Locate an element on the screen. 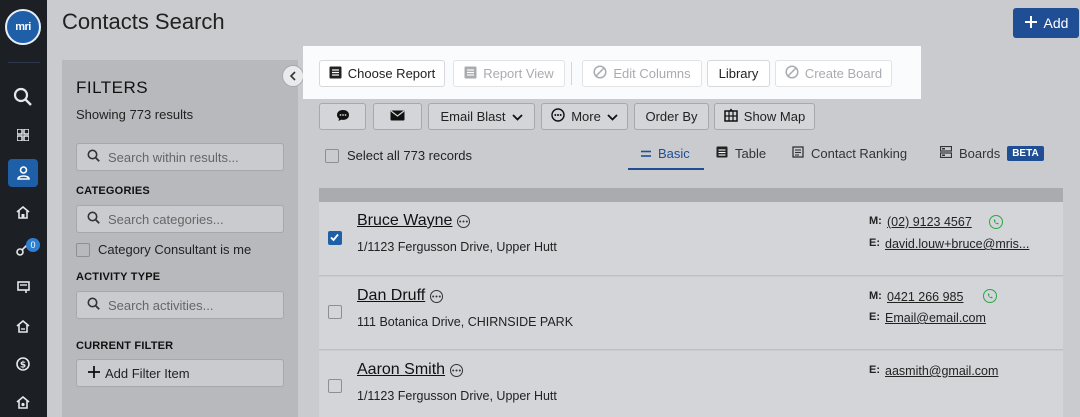  contact-name-link: Bruce Wayne is located at coordinates (414, 221).